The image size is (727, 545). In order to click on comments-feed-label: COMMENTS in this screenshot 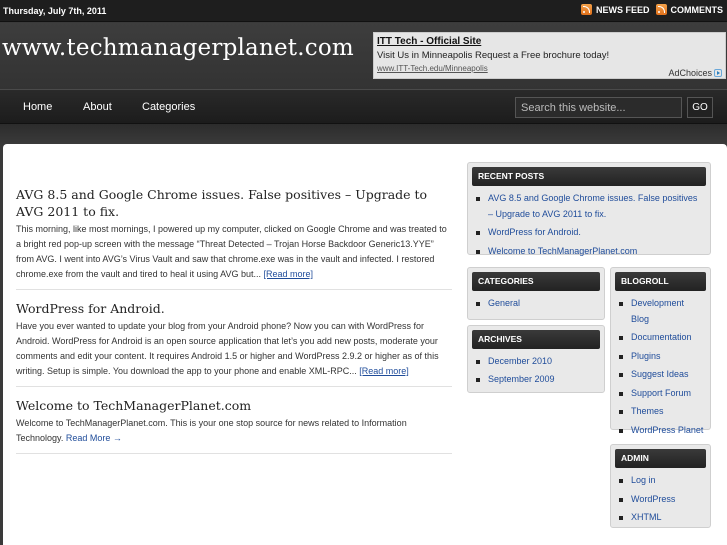, I will do `click(697, 9)`.